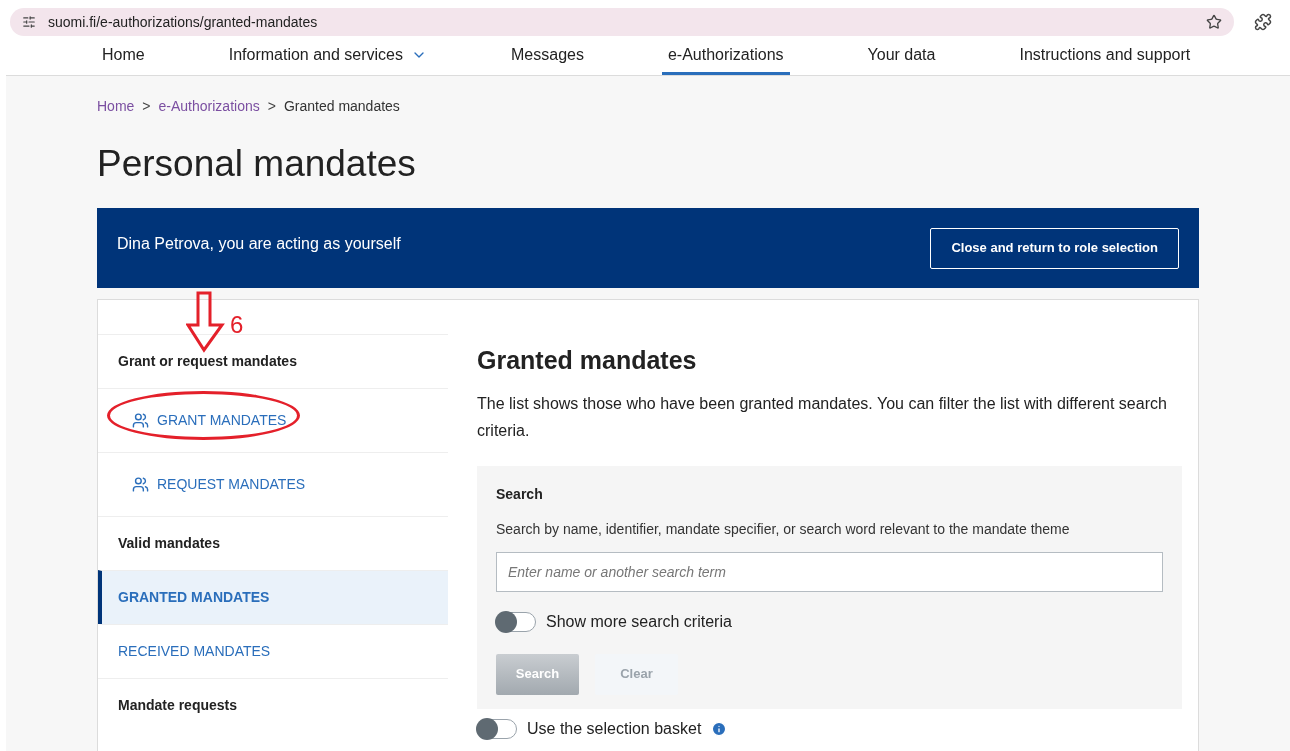 The image size is (1290, 751). What do you see at coordinates (219, 484) in the screenshot?
I see `sidebar-action-link: REQUEST MANDATES` at bounding box center [219, 484].